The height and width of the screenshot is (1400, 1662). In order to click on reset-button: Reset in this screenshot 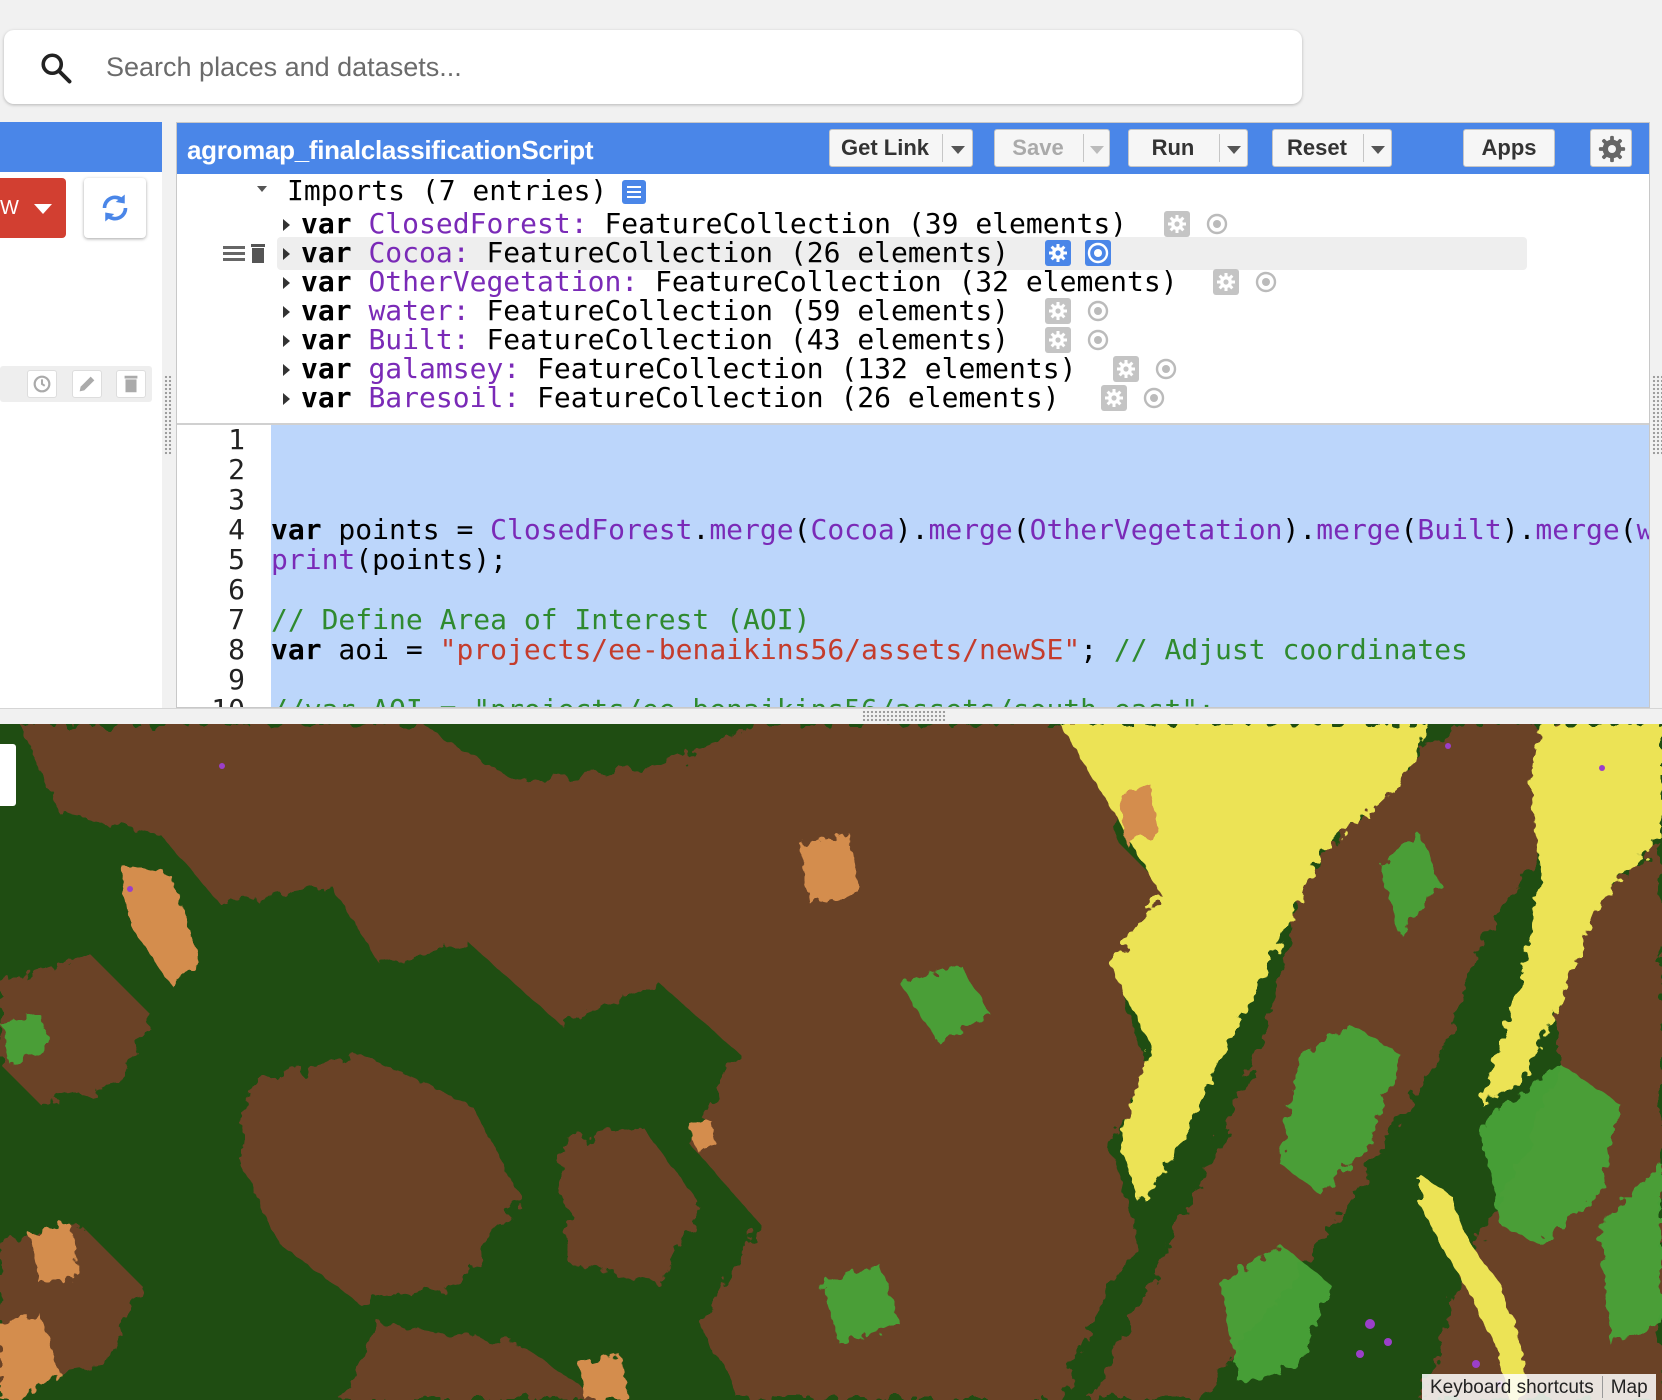, I will do `click(1332, 148)`.